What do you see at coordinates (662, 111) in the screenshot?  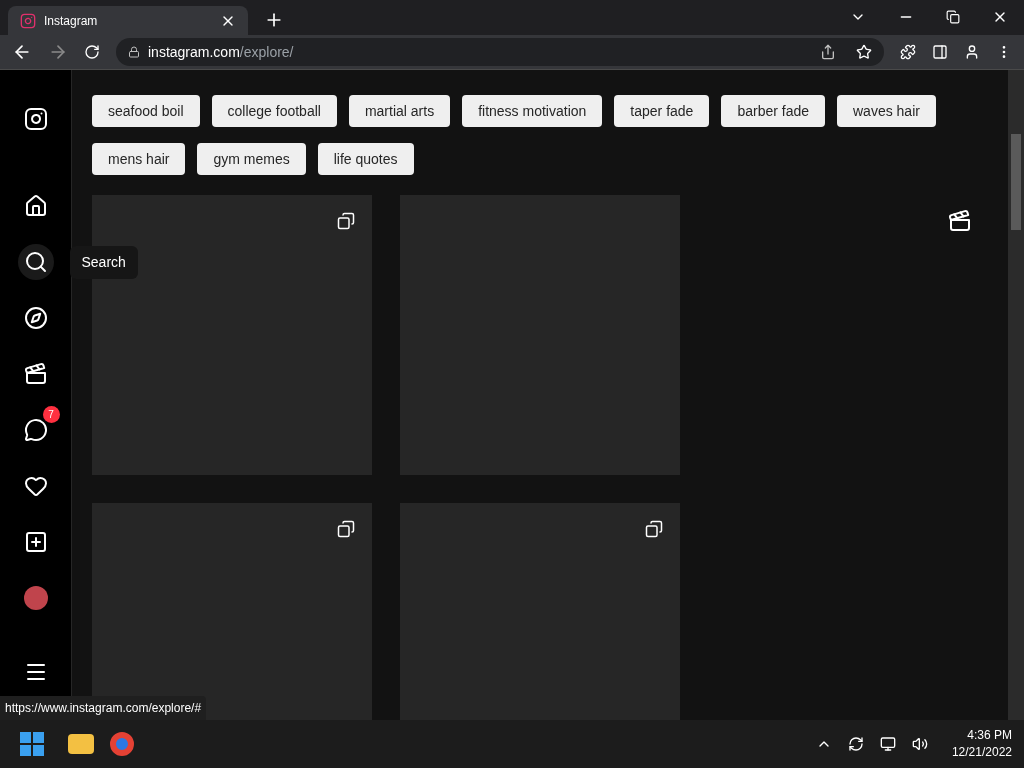 I see `tag-chip: taper fade` at bounding box center [662, 111].